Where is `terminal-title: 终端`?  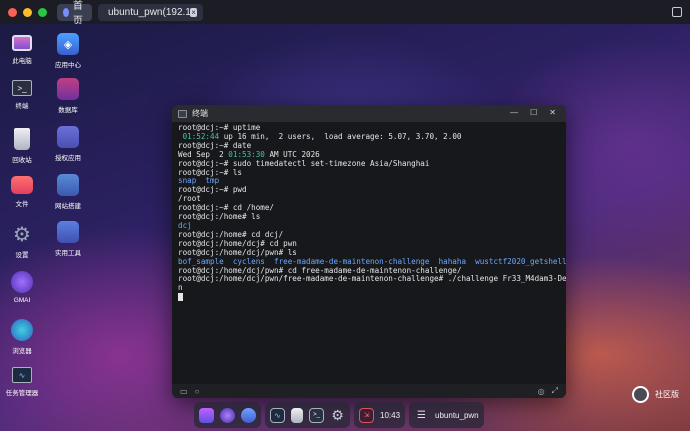
terminal-title: 终端 is located at coordinates (200, 113).